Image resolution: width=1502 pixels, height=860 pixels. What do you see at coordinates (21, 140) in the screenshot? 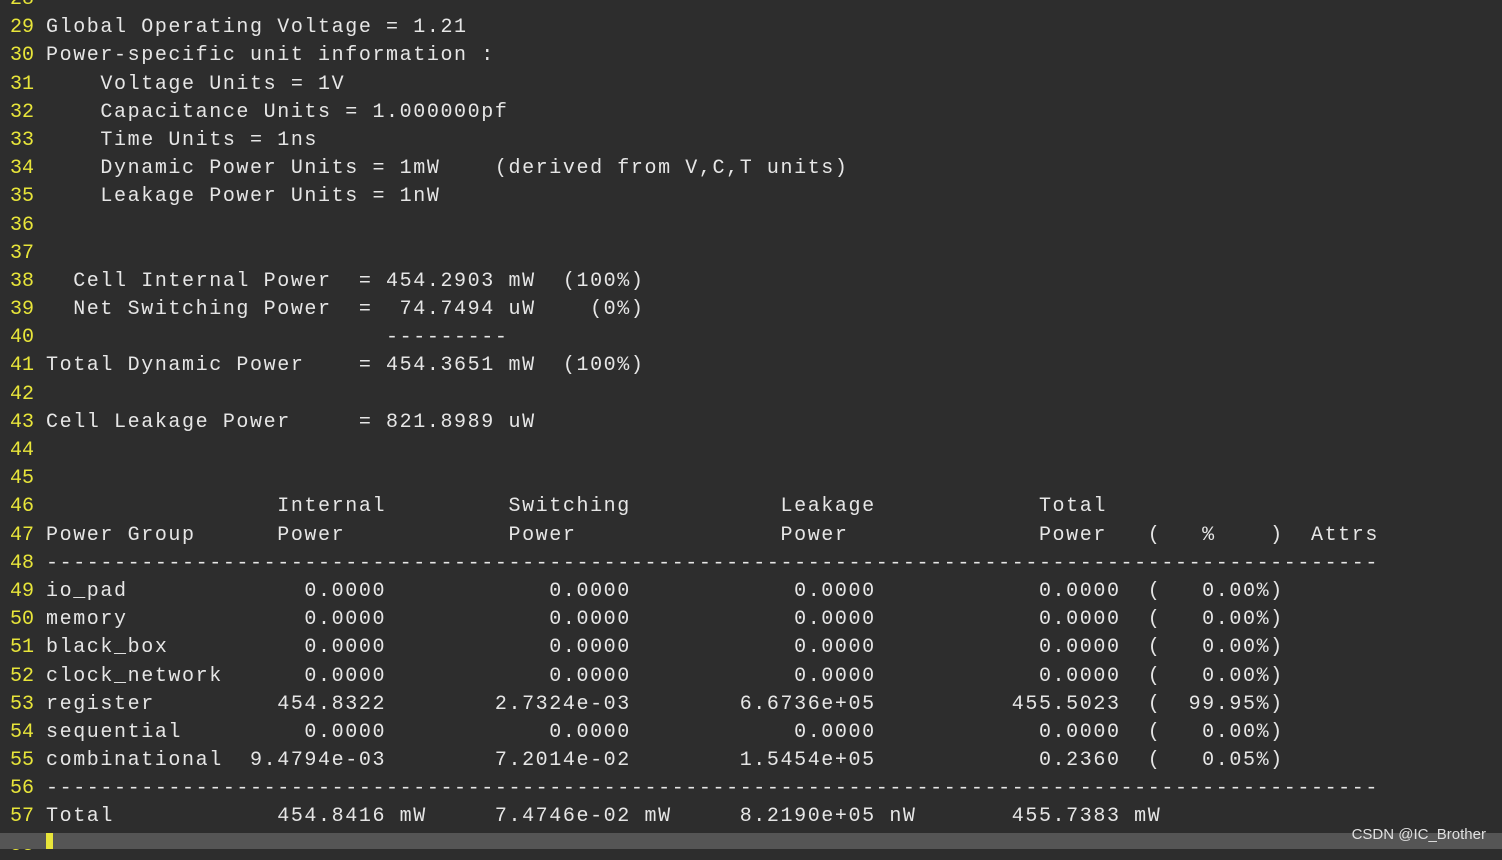
I see `line-number: 33` at bounding box center [21, 140].